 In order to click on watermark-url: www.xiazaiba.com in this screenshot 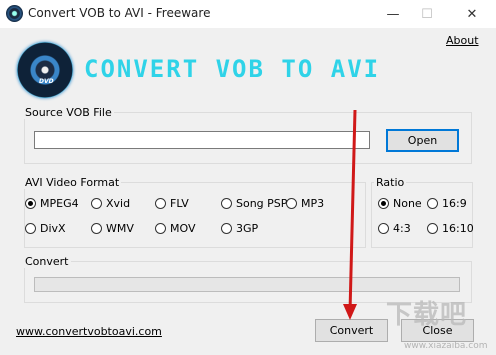, I will do `click(446, 346)`.